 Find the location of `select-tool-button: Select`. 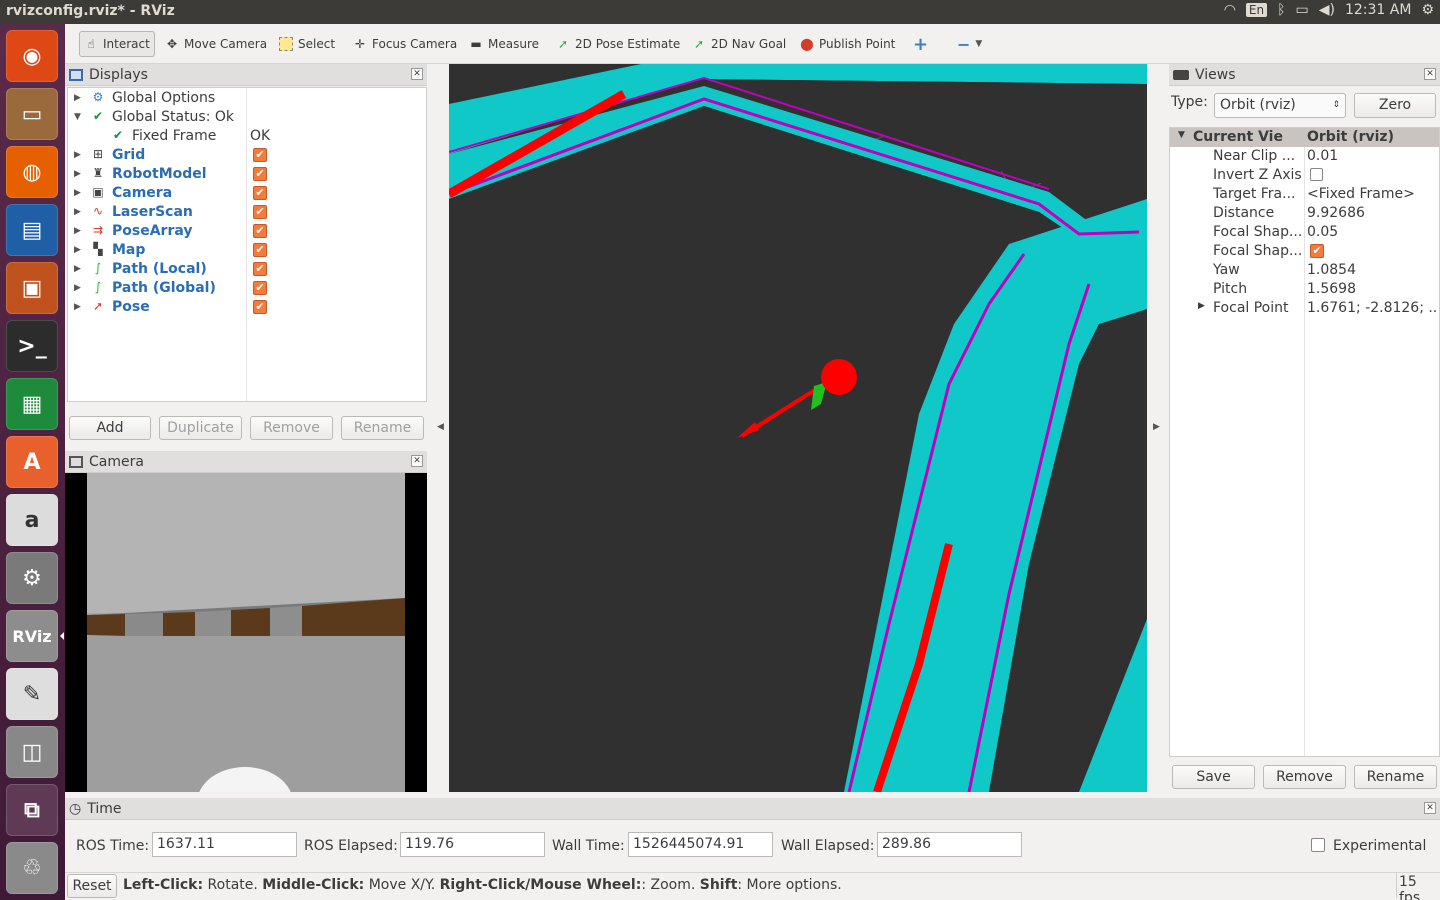

select-tool-button: Select is located at coordinates (307, 44).